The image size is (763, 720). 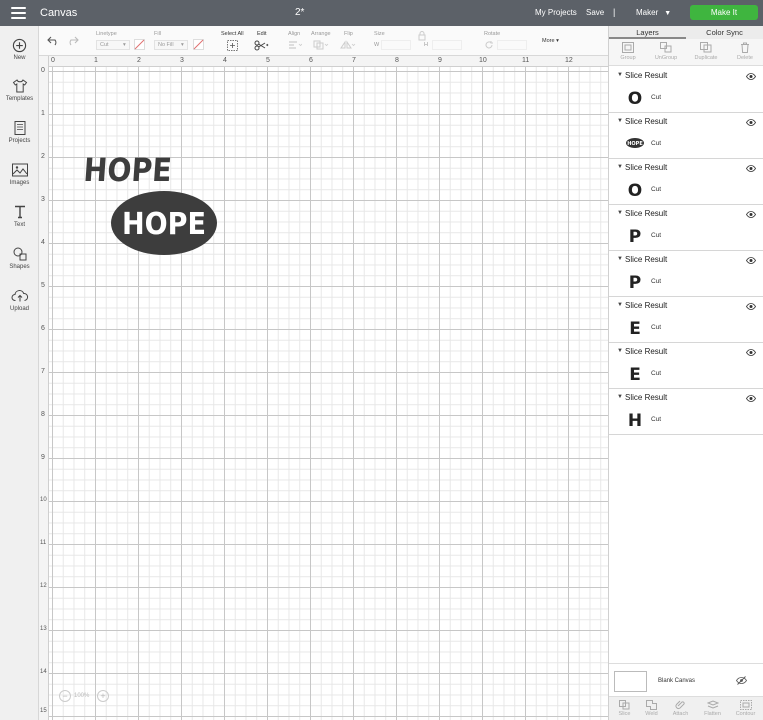 I want to click on sidebar-item-templates: Templates, so click(x=19, y=90).